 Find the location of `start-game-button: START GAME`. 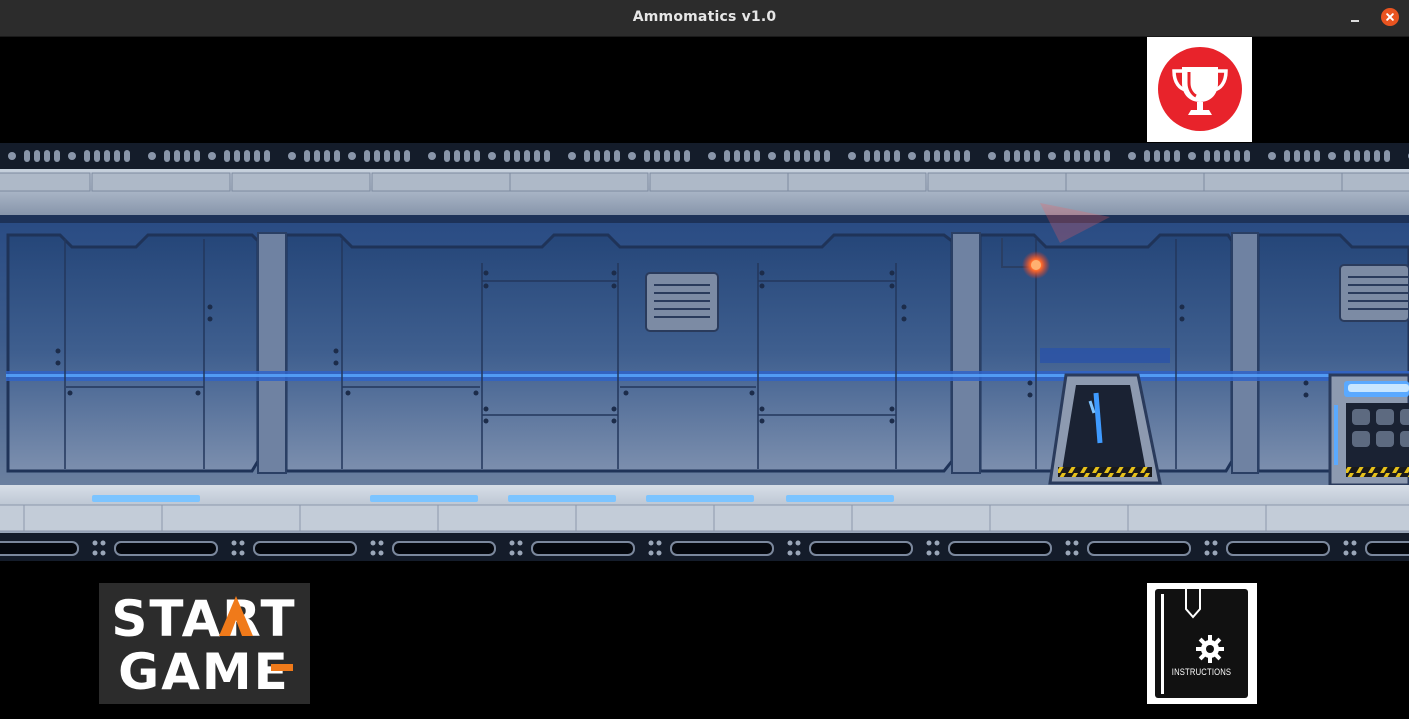

start-game-button: START GAME is located at coordinates (204, 643).